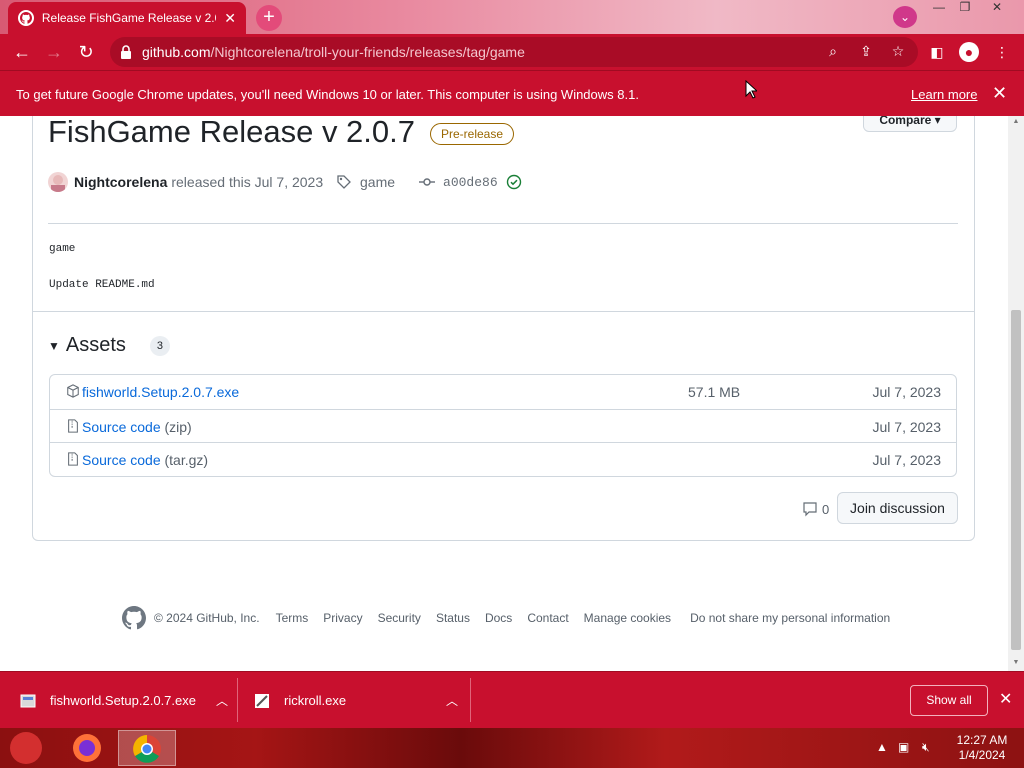 The image size is (1024, 768). I want to click on scroll-down-icon: ▼, so click(1016, 662).